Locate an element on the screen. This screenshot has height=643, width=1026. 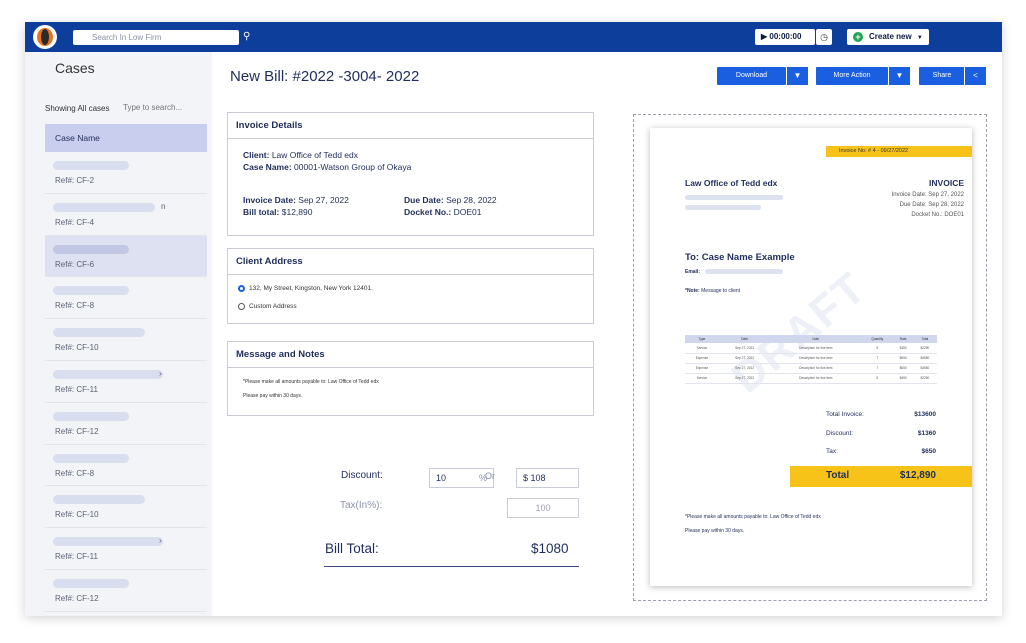
table-cell: $4550 is located at coordinates (924, 368).